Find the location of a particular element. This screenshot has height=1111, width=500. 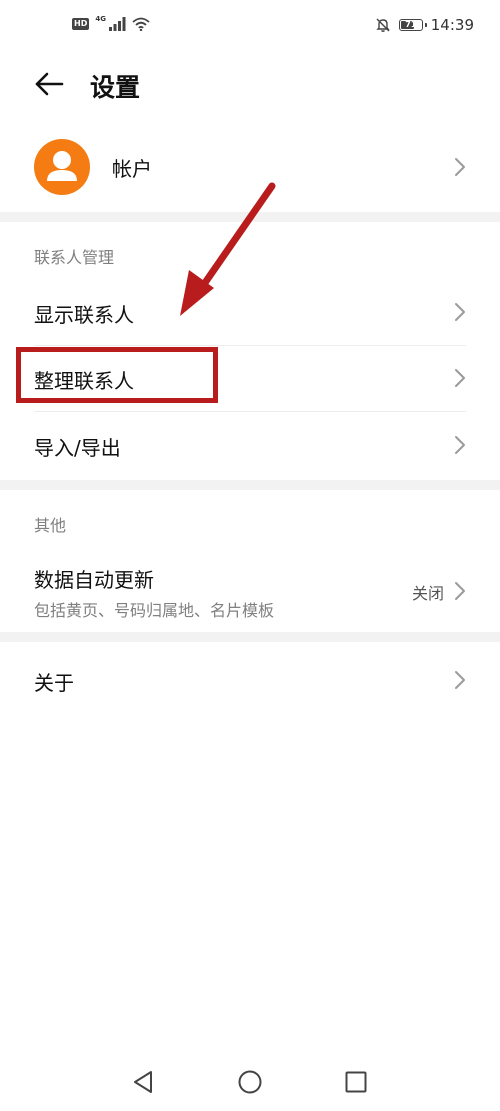

nav-home-button is located at coordinates (250, 1082).